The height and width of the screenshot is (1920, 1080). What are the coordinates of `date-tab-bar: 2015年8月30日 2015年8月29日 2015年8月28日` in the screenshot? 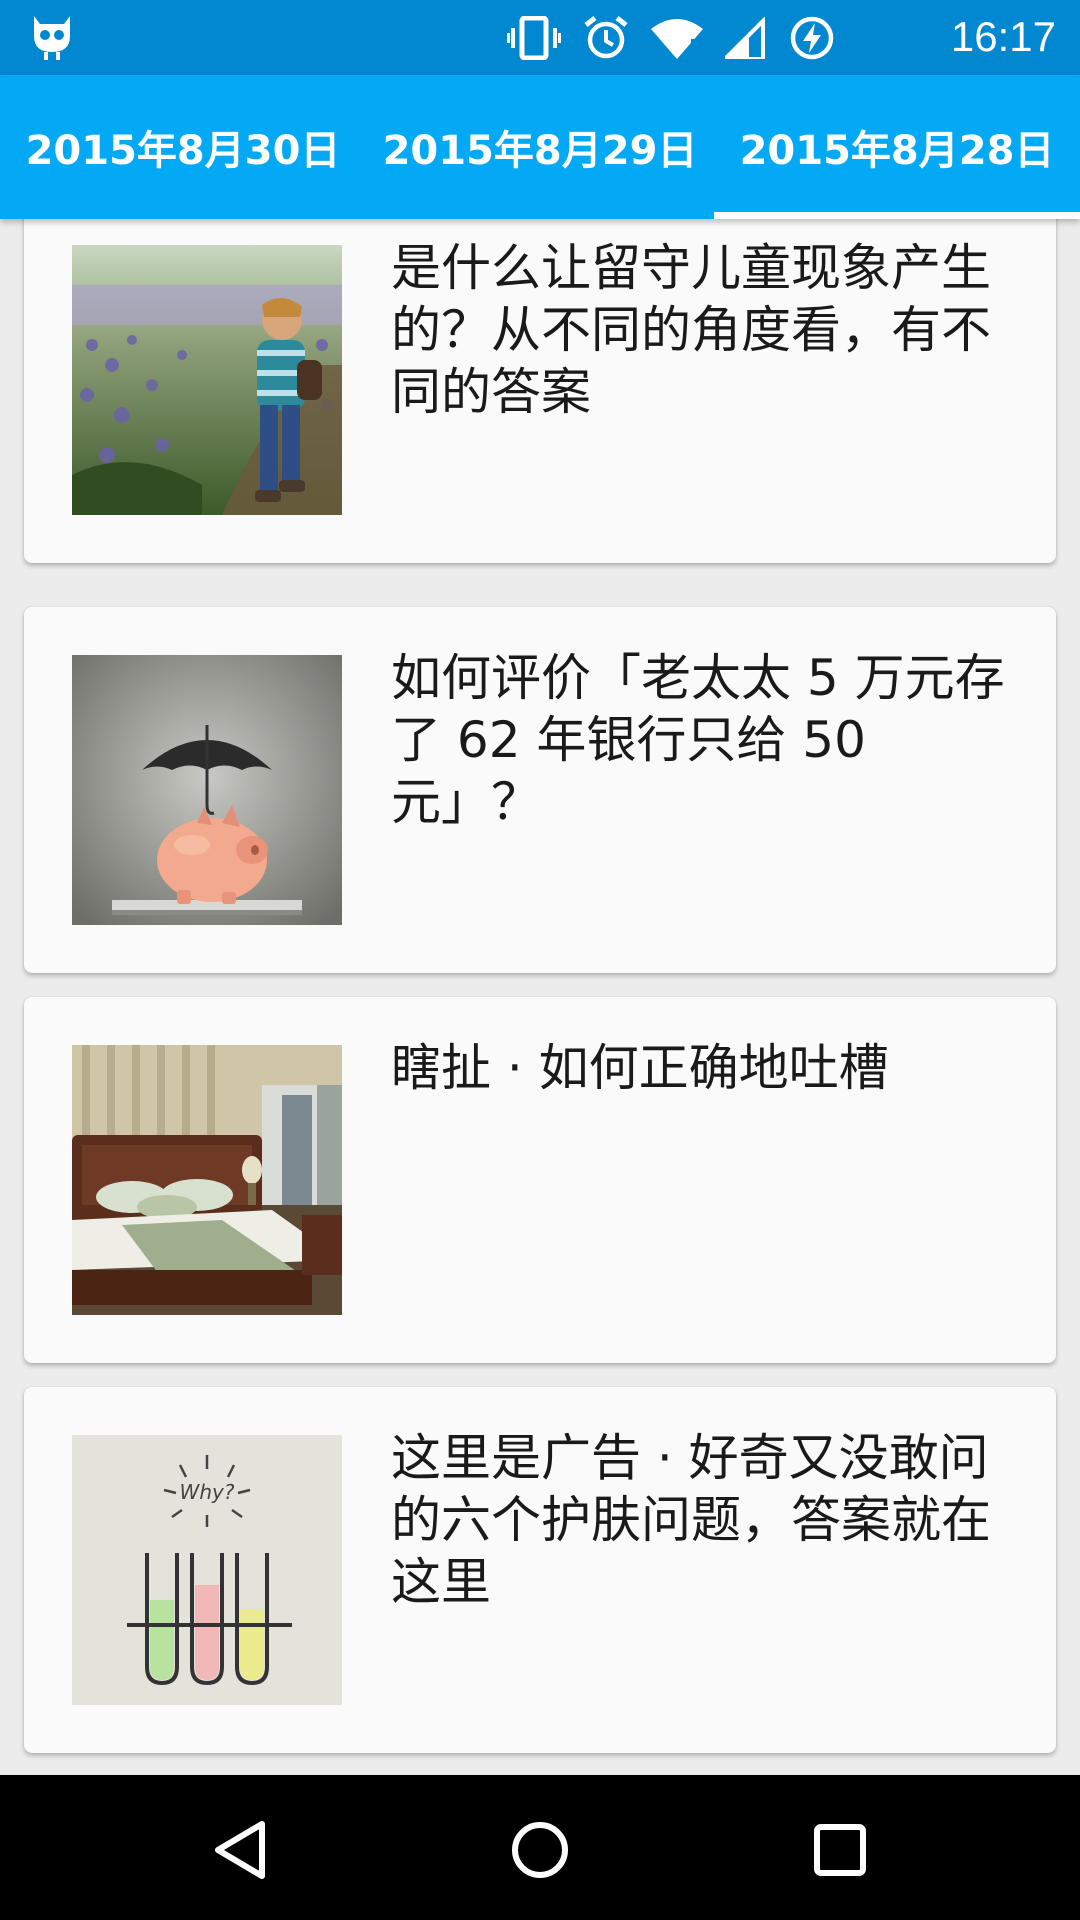 It's located at (540, 147).